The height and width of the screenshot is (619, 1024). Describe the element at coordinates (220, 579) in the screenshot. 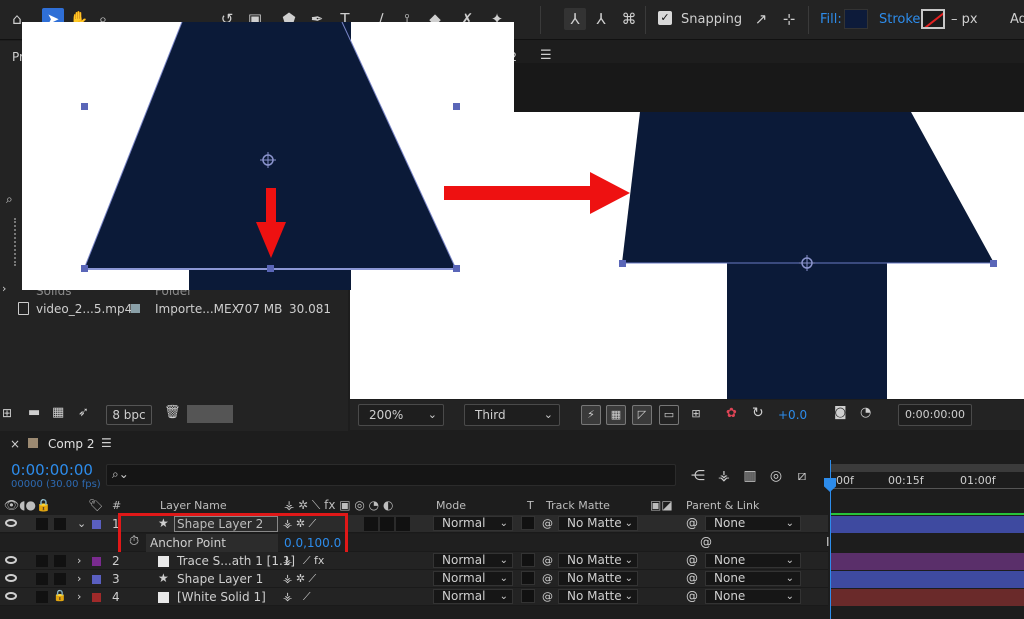

I see `layer-name: Shape Layer 1` at that location.